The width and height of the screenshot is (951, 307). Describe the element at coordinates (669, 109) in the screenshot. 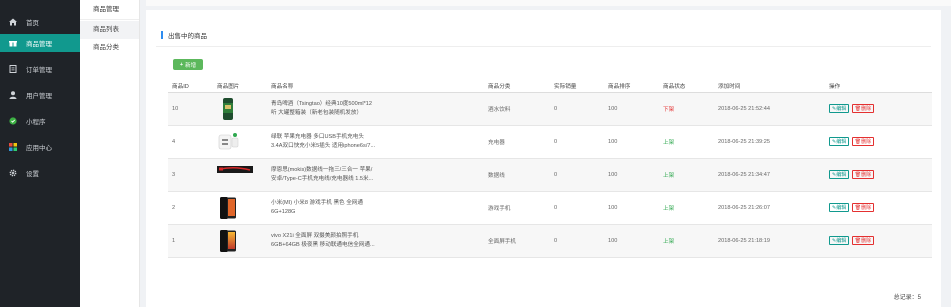

I see `status-badge: 下架` at that location.